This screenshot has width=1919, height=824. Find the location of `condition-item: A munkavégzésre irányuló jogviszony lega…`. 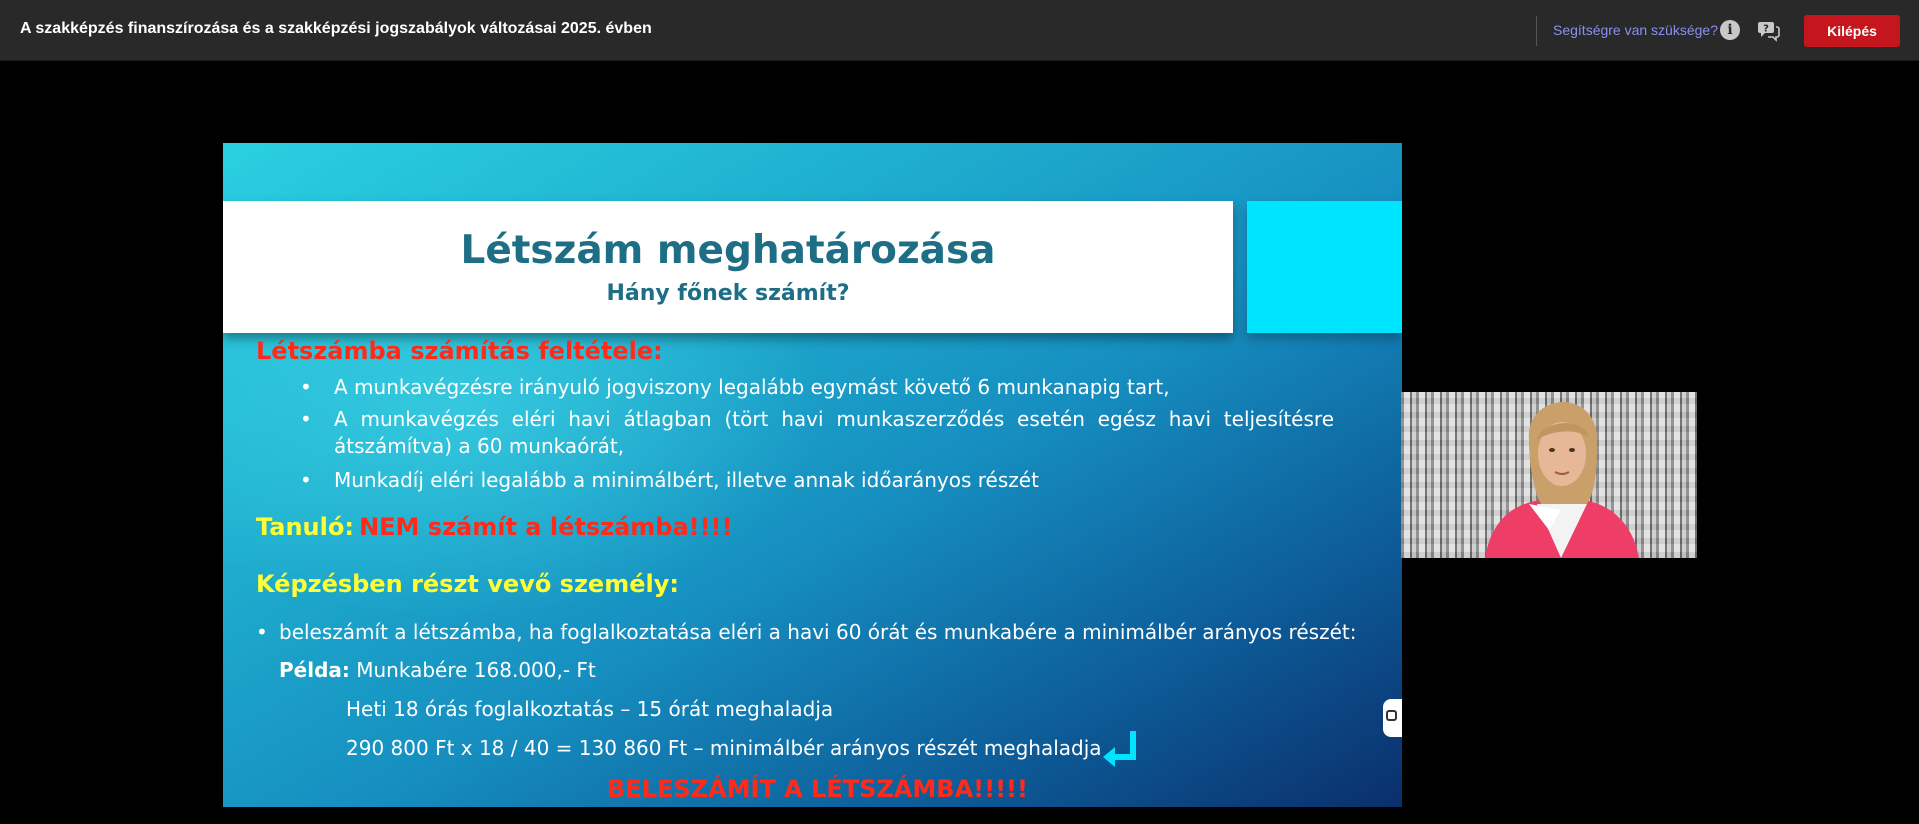

condition-item: A munkavégzésre irányuló jogviszony lega… is located at coordinates (752, 387).